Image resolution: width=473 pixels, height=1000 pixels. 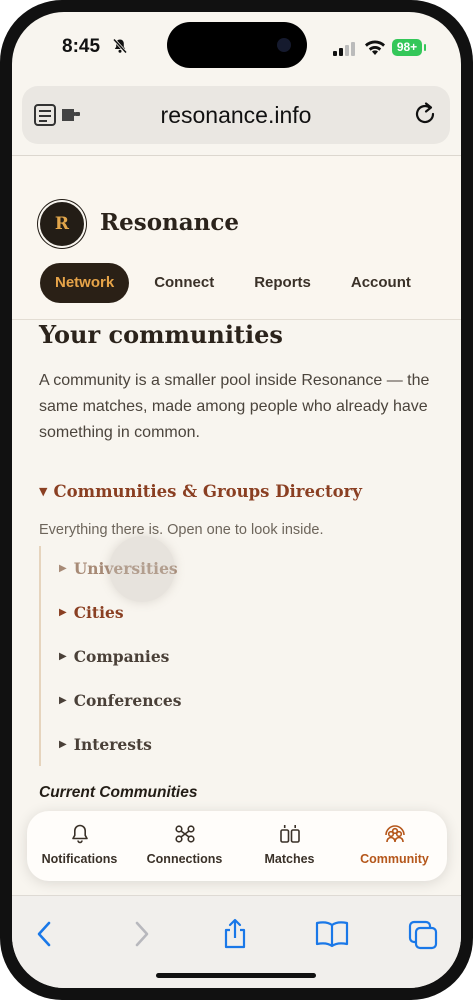 What do you see at coordinates (127, 700) in the screenshot?
I see `directory-item-label: Conferences` at bounding box center [127, 700].